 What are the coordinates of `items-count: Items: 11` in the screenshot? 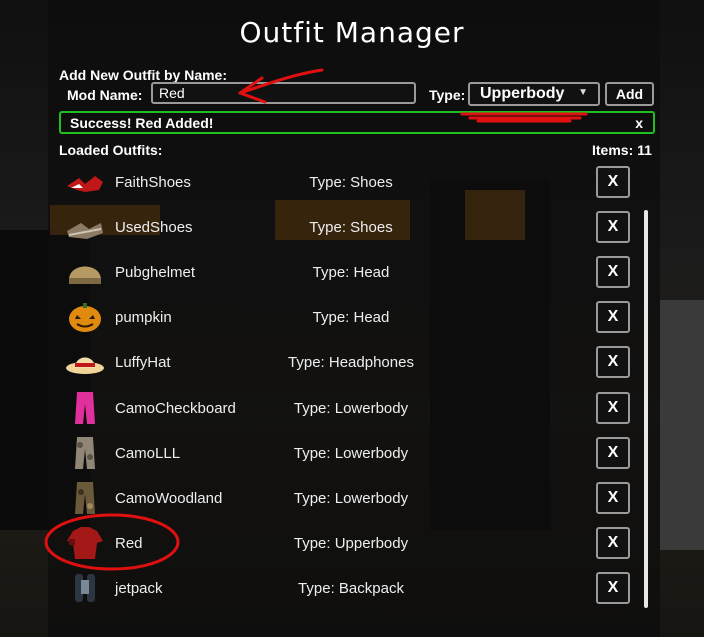 It's located at (622, 150).